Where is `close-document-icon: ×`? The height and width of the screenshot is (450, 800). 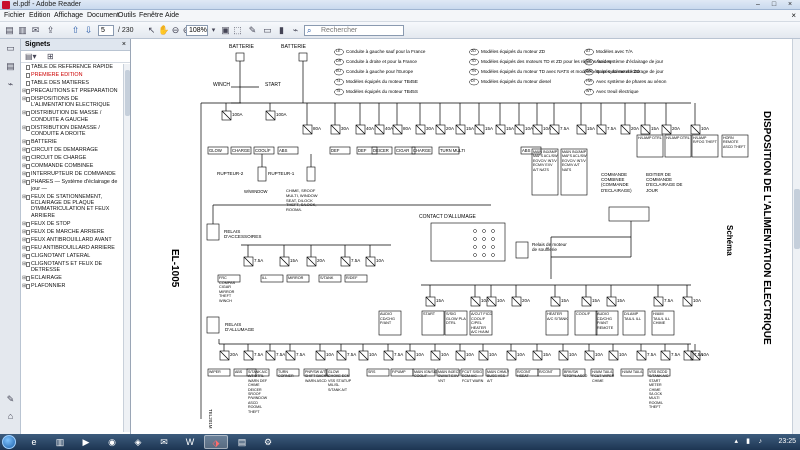
close-document-icon: × is located at coordinates (793, 16).